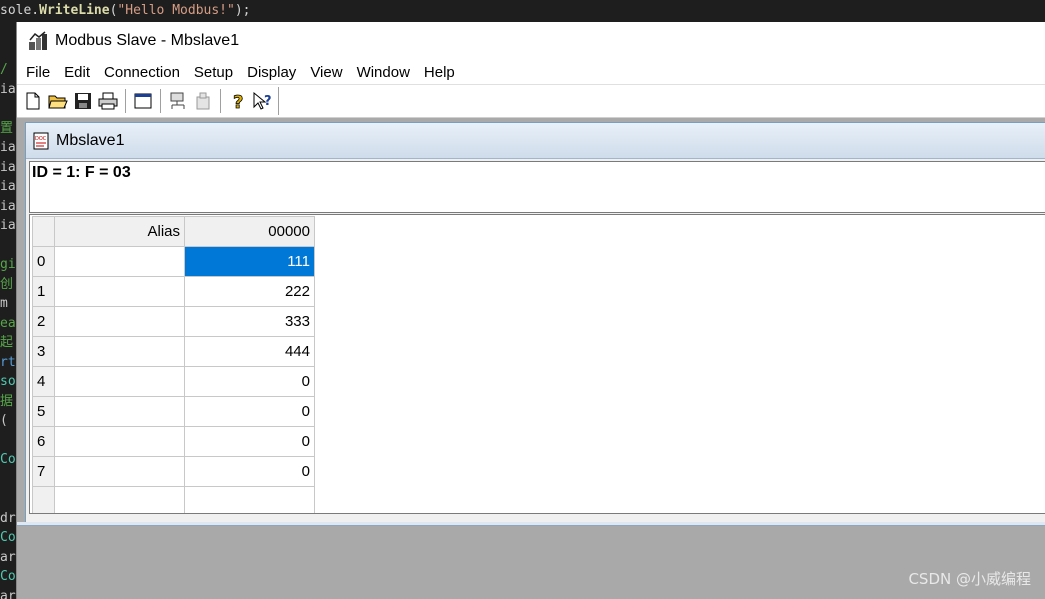  What do you see at coordinates (278, 101) in the screenshot?
I see `toolbar-end-separator` at bounding box center [278, 101].